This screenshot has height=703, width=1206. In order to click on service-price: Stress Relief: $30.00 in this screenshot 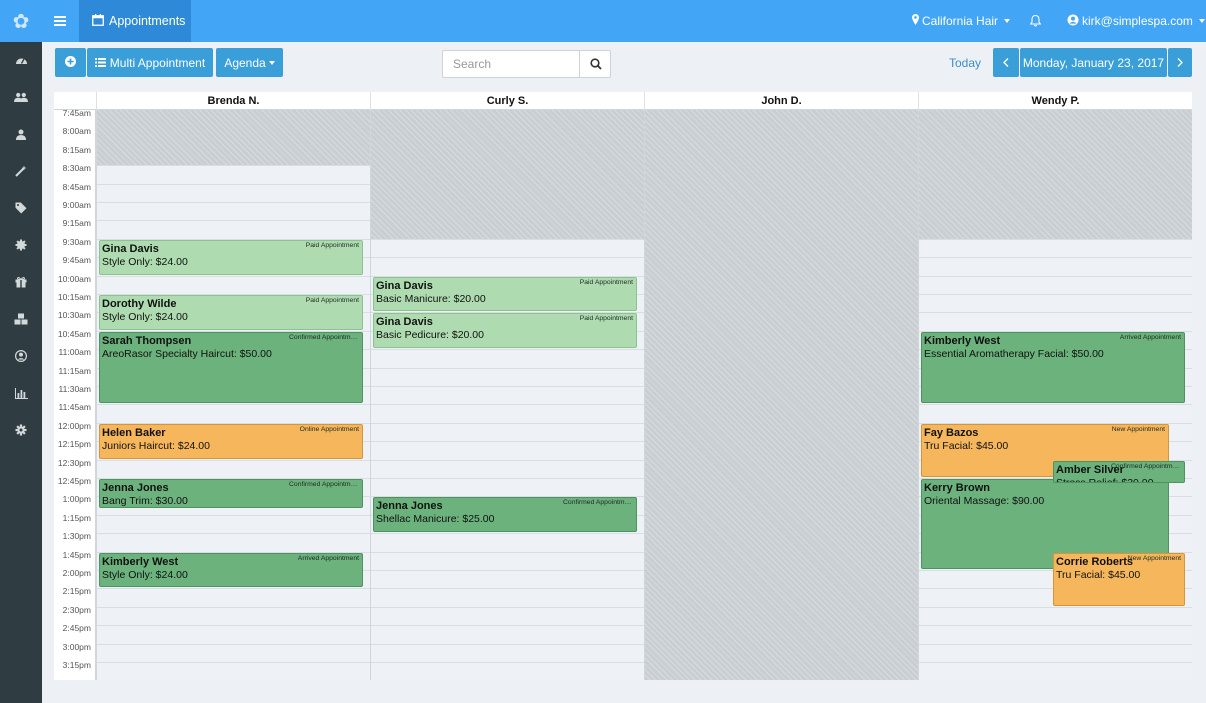, I will do `click(1105, 480)`.